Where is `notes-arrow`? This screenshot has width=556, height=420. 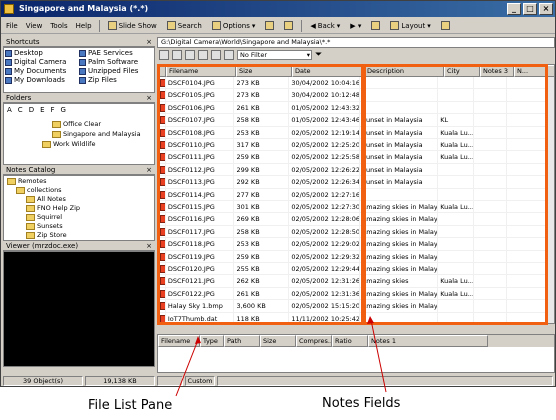
notes-arrow is located at coordinates (378, 356).